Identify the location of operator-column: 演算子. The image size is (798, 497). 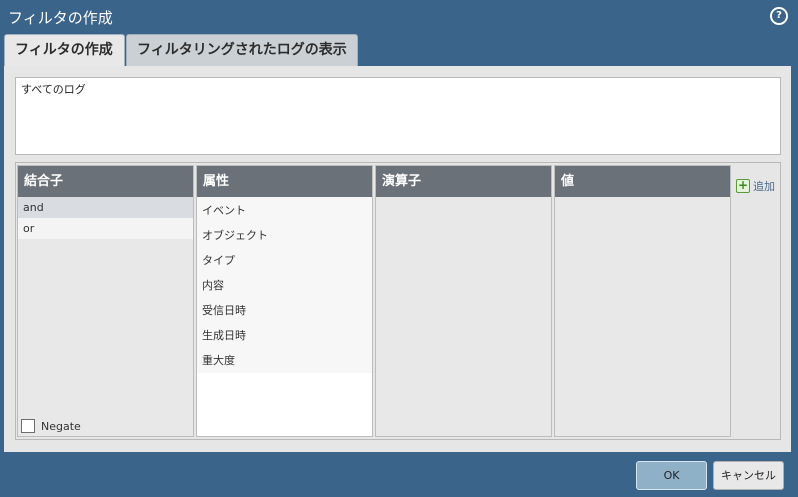
(463, 301).